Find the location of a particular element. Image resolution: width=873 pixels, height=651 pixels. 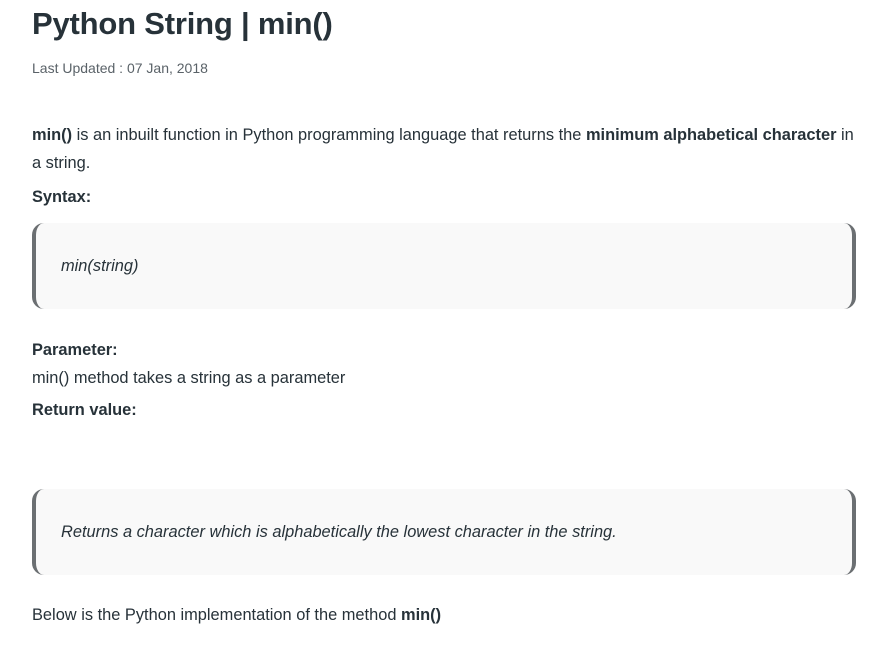

intro-emphasis: minimum alphabetical character is located at coordinates (711, 135).